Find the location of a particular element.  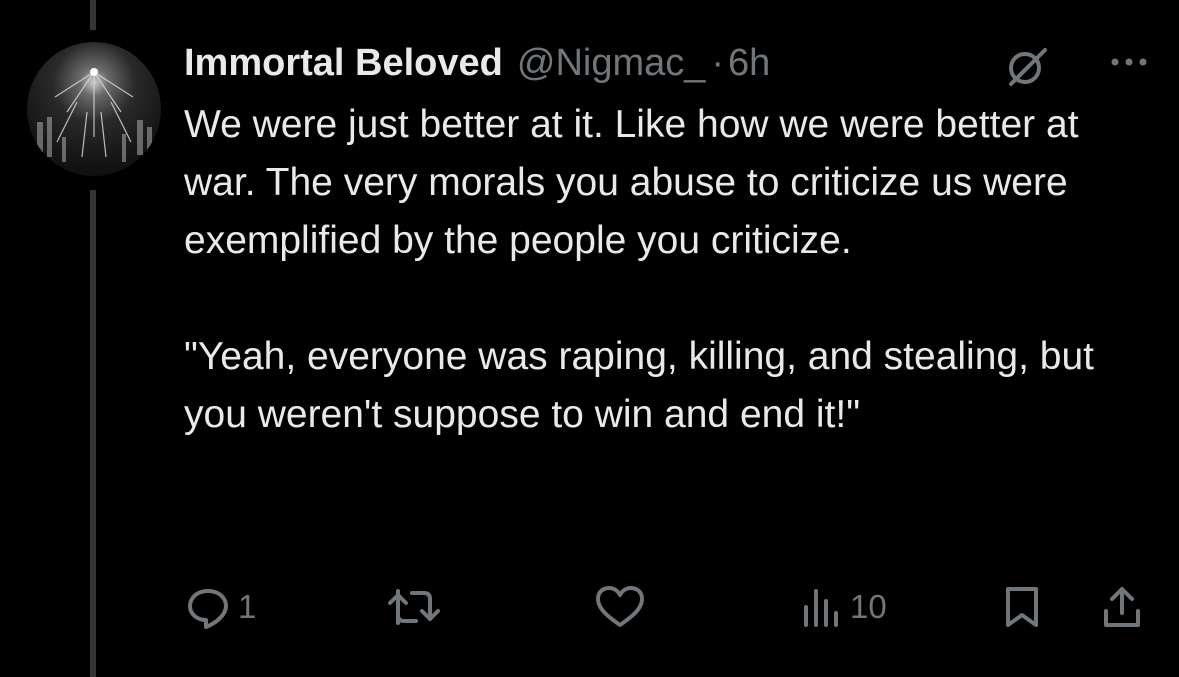

grok-icon is located at coordinates (1027, 66).